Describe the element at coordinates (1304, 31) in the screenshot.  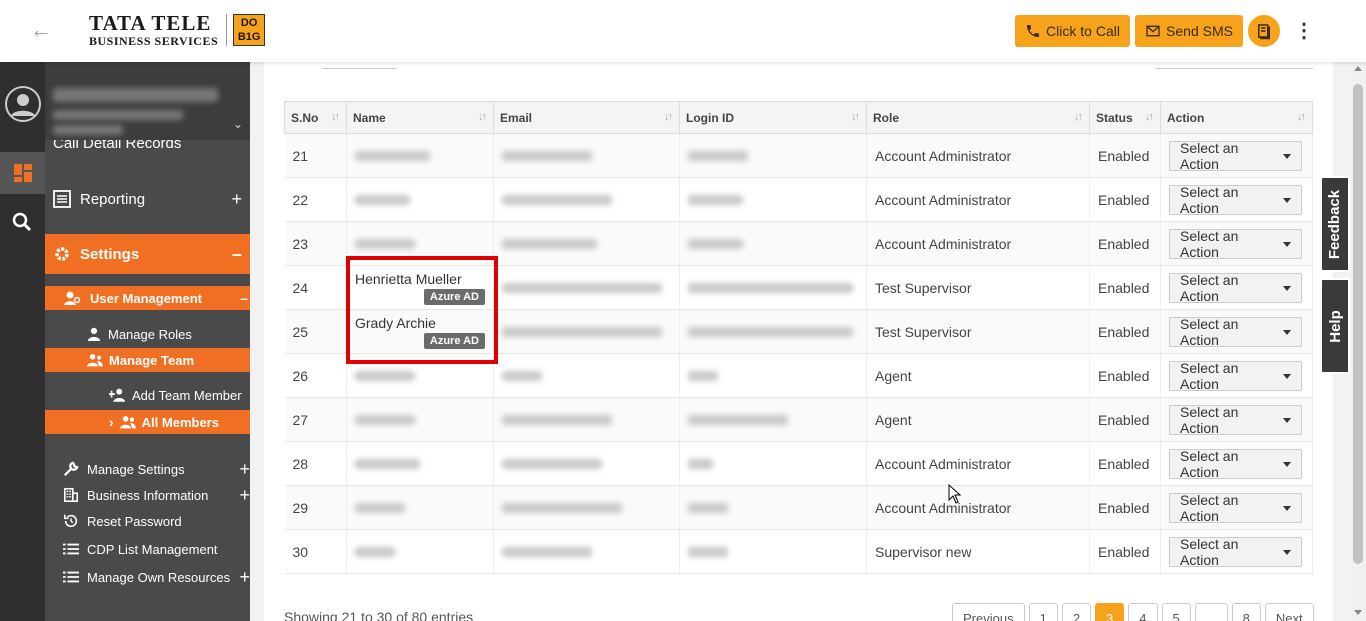
I see `more-options-icon: ⋮` at that location.